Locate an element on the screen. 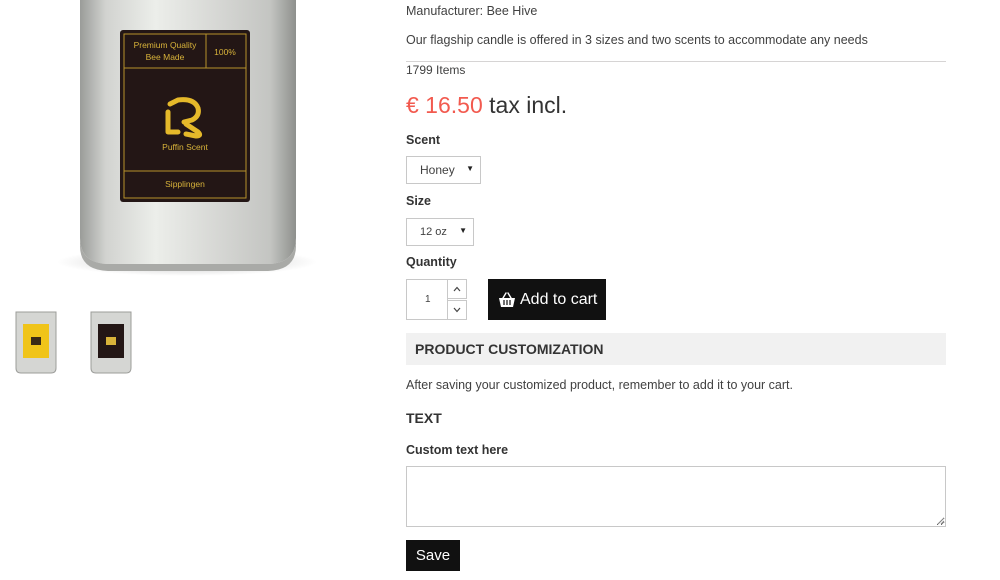 This screenshot has width=1000, height=580. quantity-increase-button is located at coordinates (457, 289).